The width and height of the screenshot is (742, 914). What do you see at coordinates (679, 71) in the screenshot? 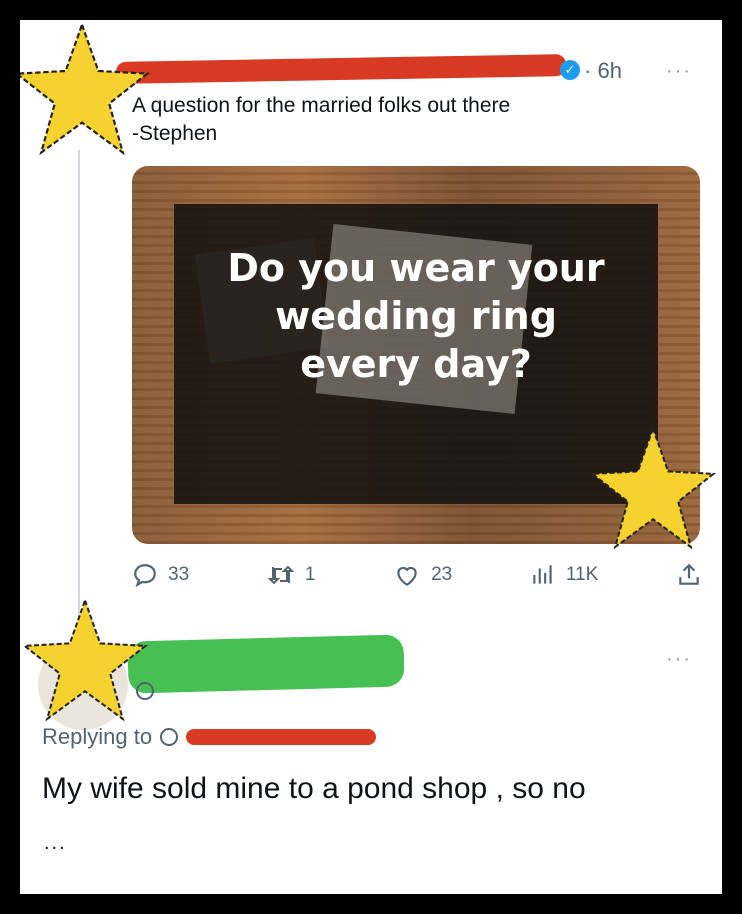
I see `more-options-icon: ···` at bounding box center [679, 71].